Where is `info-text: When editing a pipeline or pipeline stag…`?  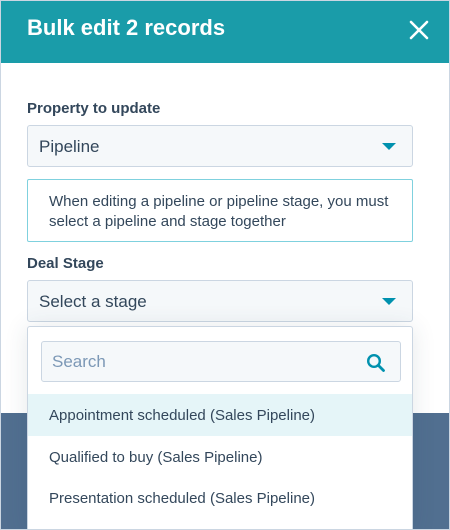
info-text: When editing a pipeline or pipeline stag… is located at coordinates (219, 211).